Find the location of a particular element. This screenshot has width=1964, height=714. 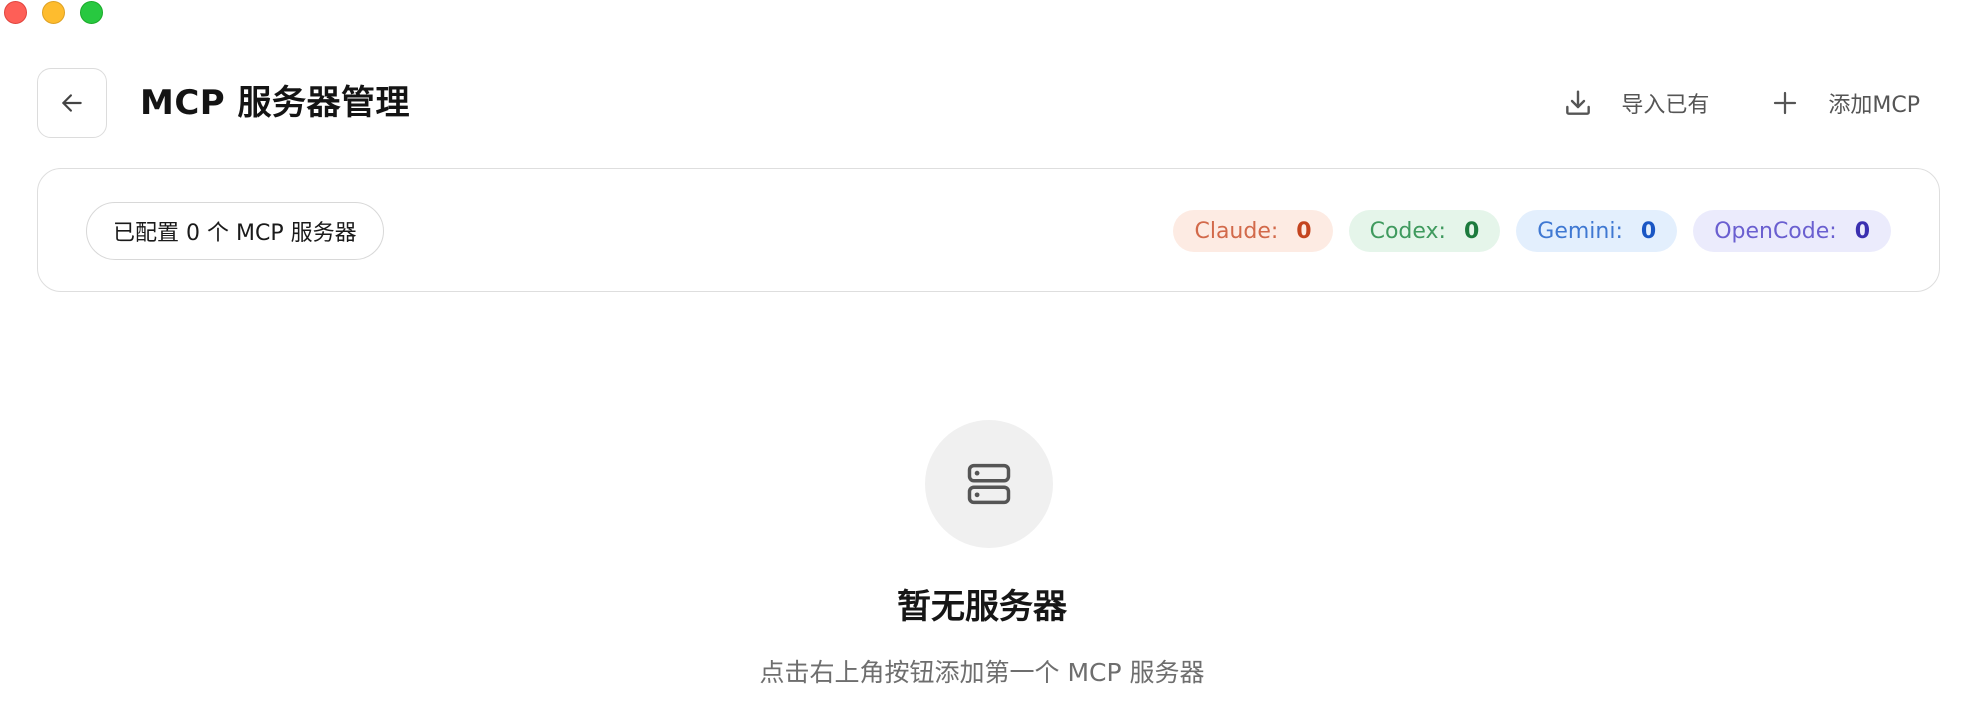

codex-count-badge: Codex: 0 is located at coordinates (1424, 231).